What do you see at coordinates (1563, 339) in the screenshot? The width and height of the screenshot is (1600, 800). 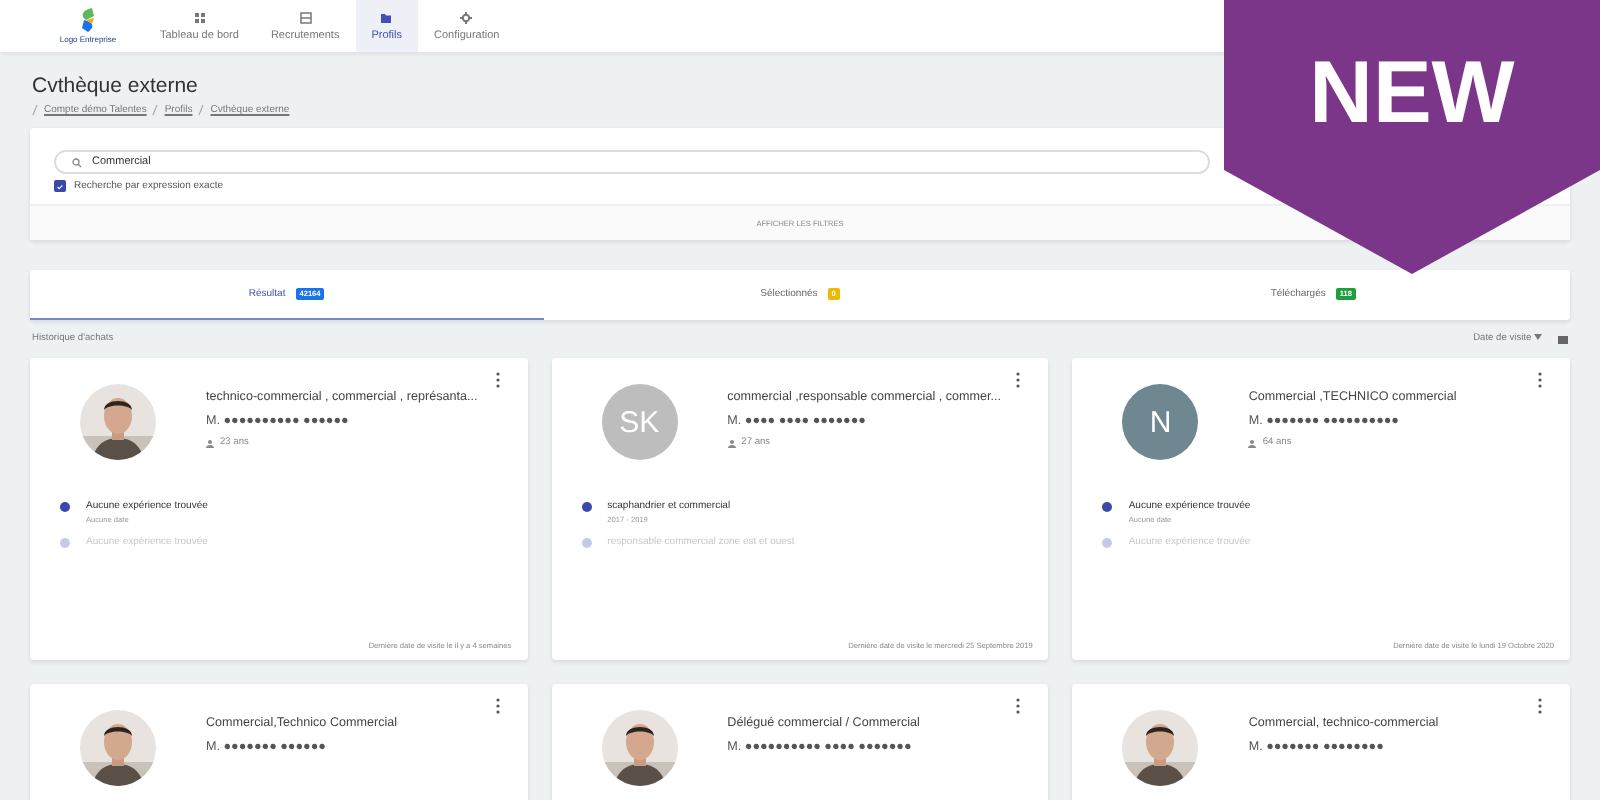 I see `list-view-icon` at bounding box center [1563, 339].